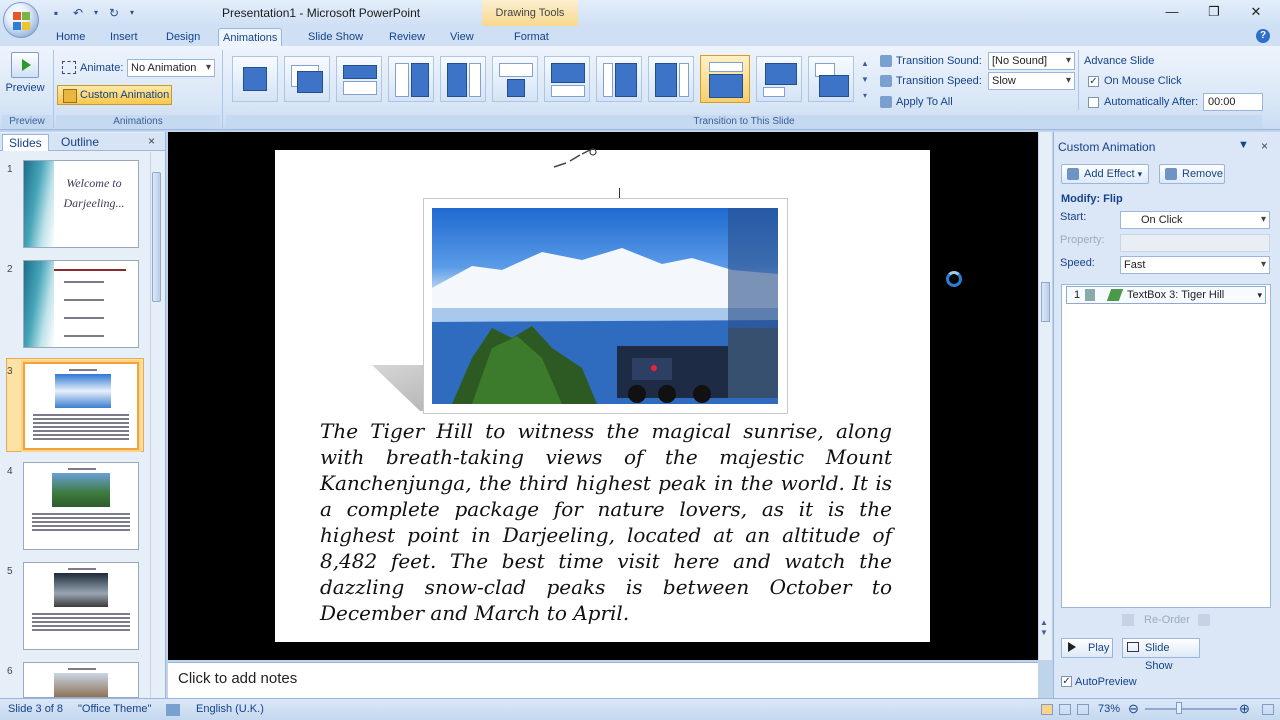 This screenshot has height=720, width=1280. I want to click on slide-number: 5, so click(10, 571).